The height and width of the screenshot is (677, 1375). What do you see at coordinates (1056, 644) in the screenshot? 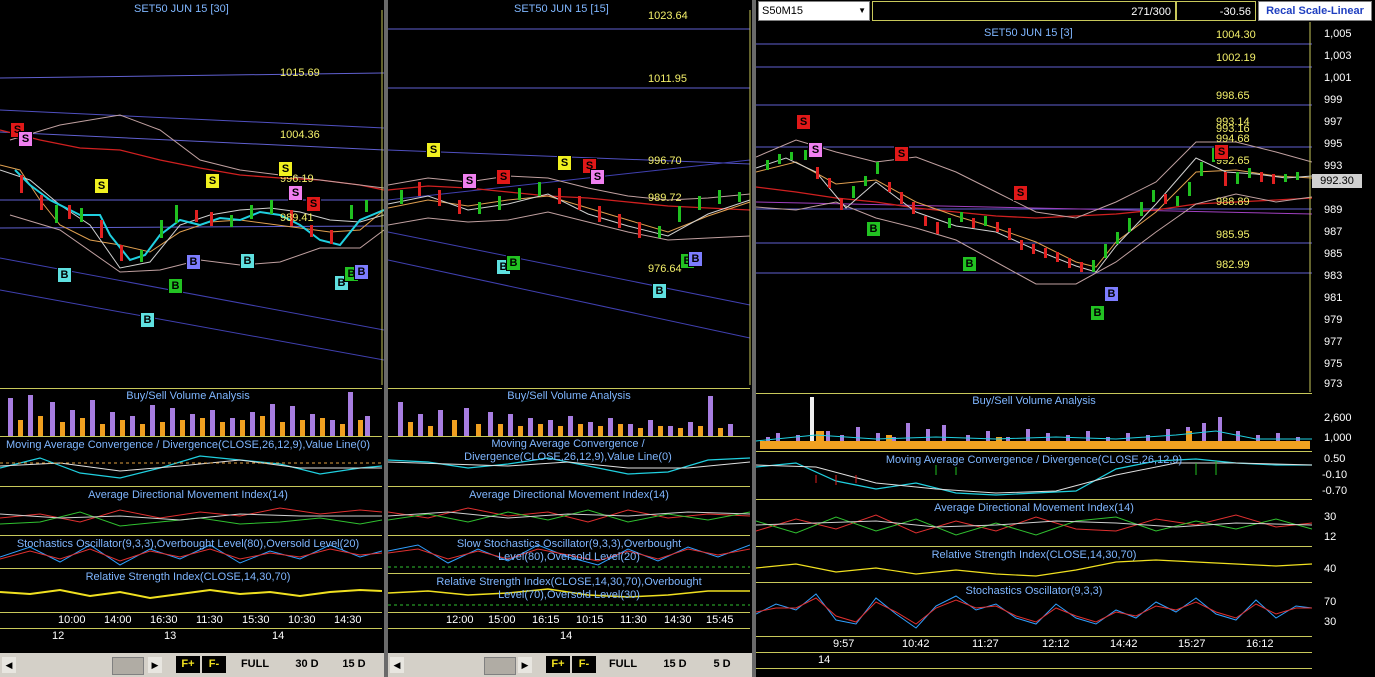
I see `time-label: 12:12` at bounding box center [1056, 644].